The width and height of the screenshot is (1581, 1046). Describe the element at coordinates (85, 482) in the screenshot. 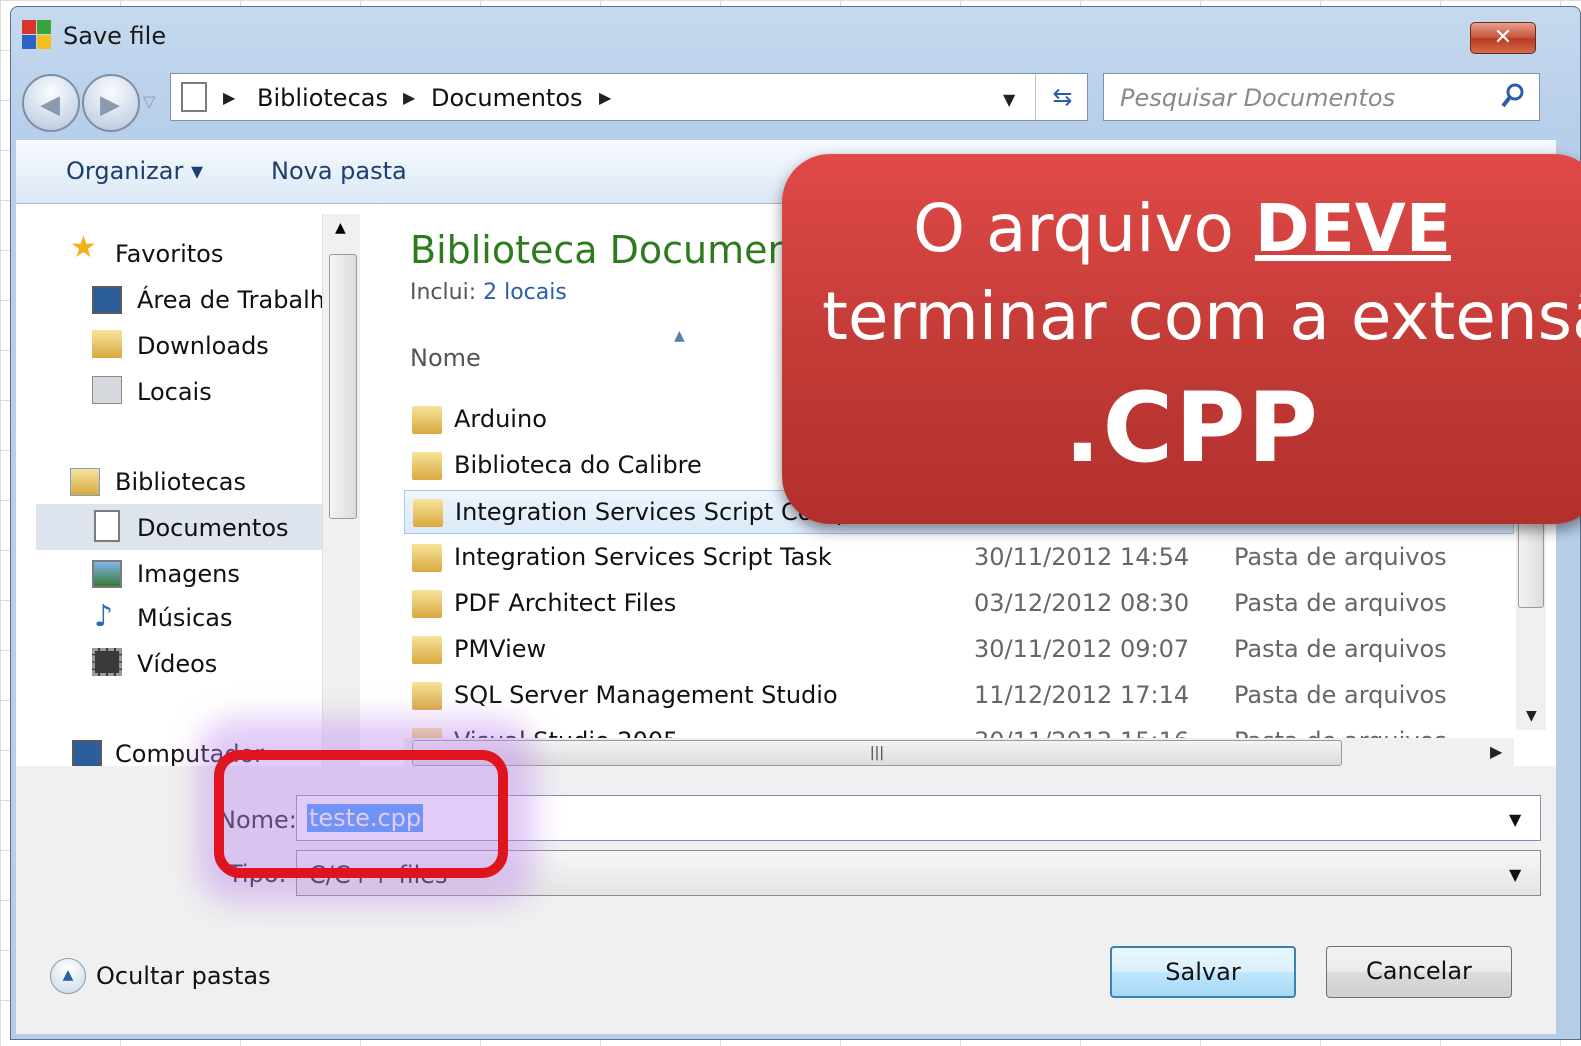

I see `libraries-icon` at that location.